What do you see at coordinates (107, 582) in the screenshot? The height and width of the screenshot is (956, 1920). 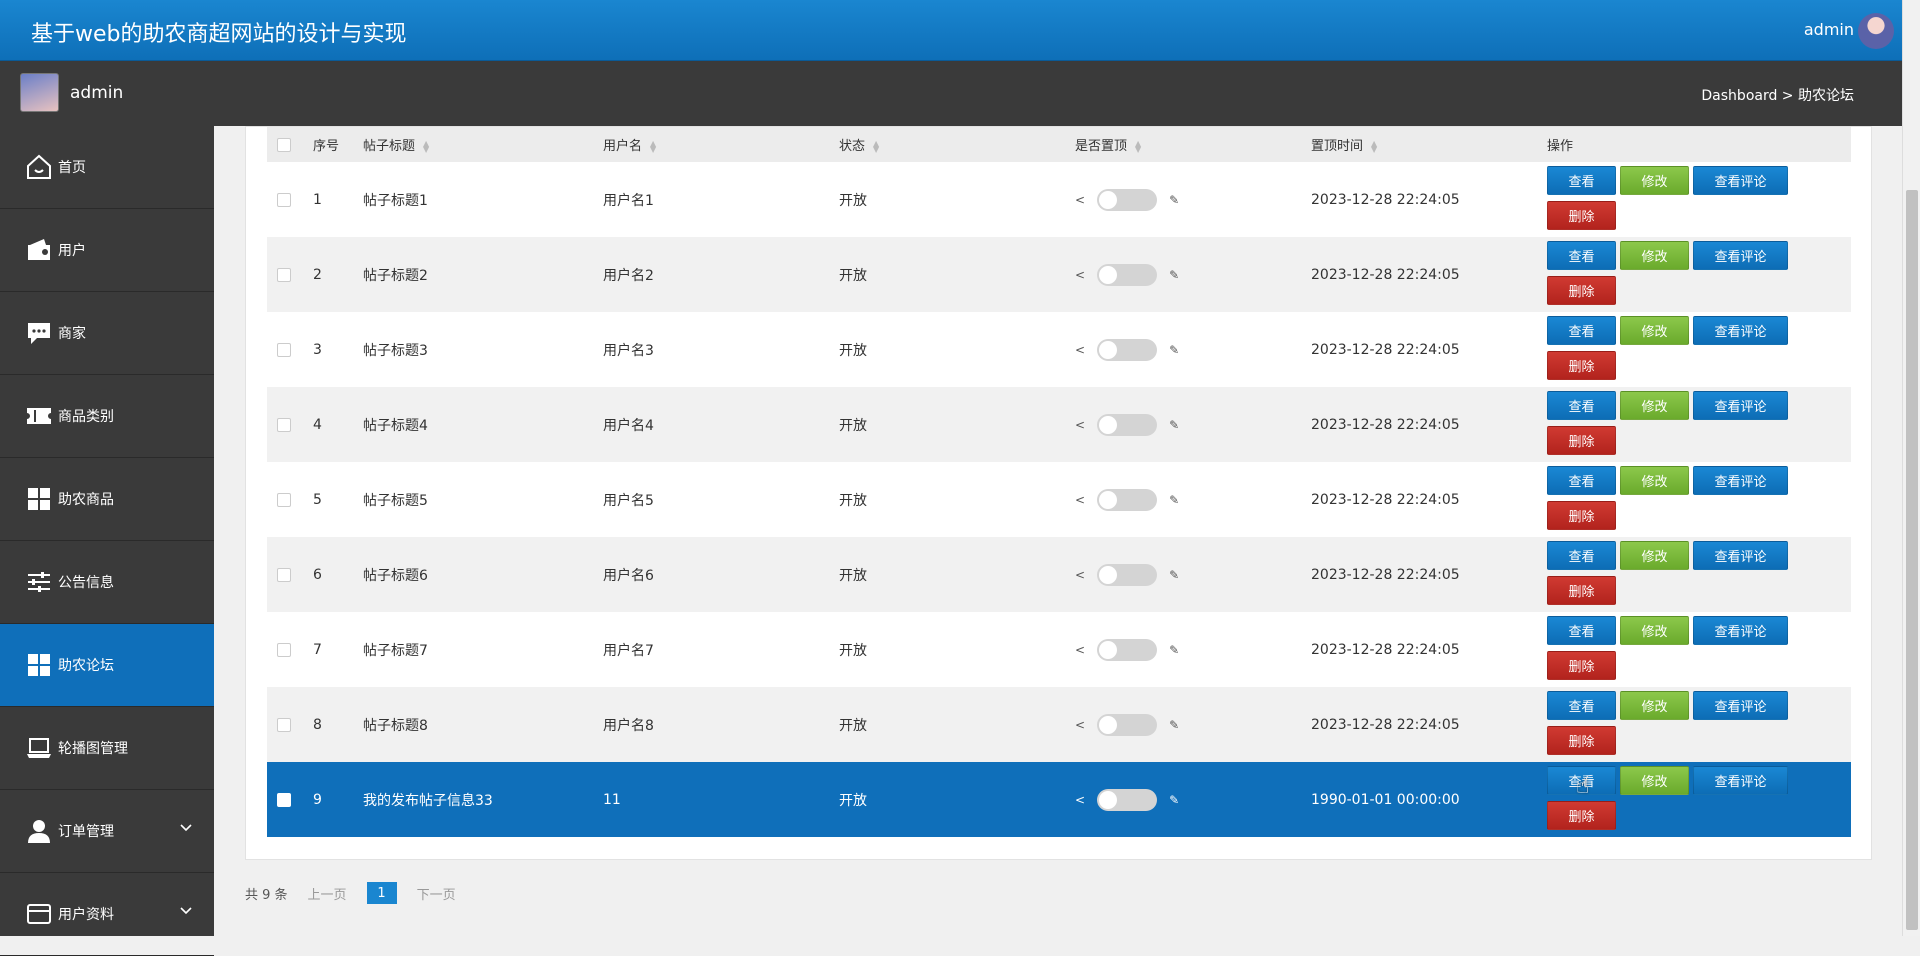 I see `sidebar-item-5: 公告信息` at bounding box center [107, 582].